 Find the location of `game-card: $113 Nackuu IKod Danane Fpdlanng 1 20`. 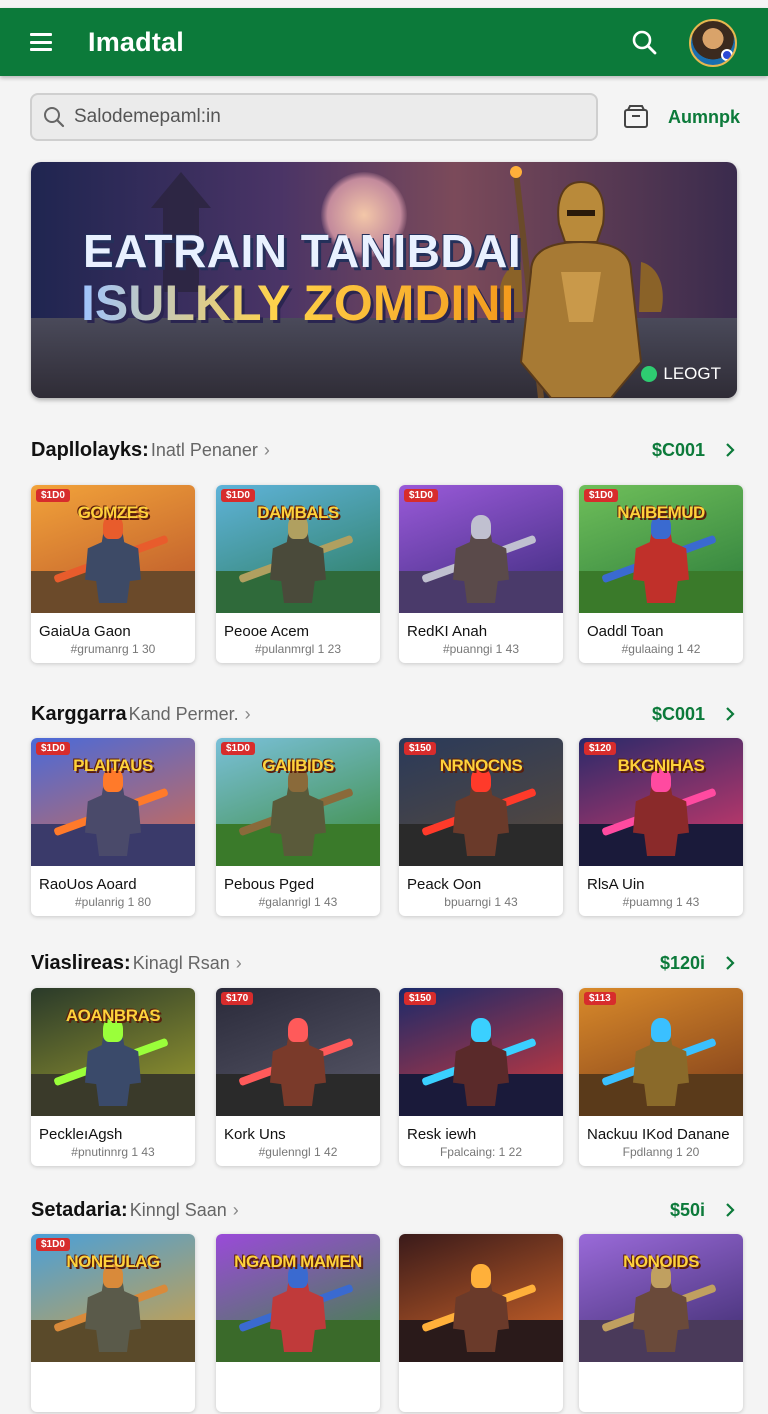

game-card: $113 Nackuu IKod Danane Fpdlanng 1 20 is located at coordinates (661, 1077).